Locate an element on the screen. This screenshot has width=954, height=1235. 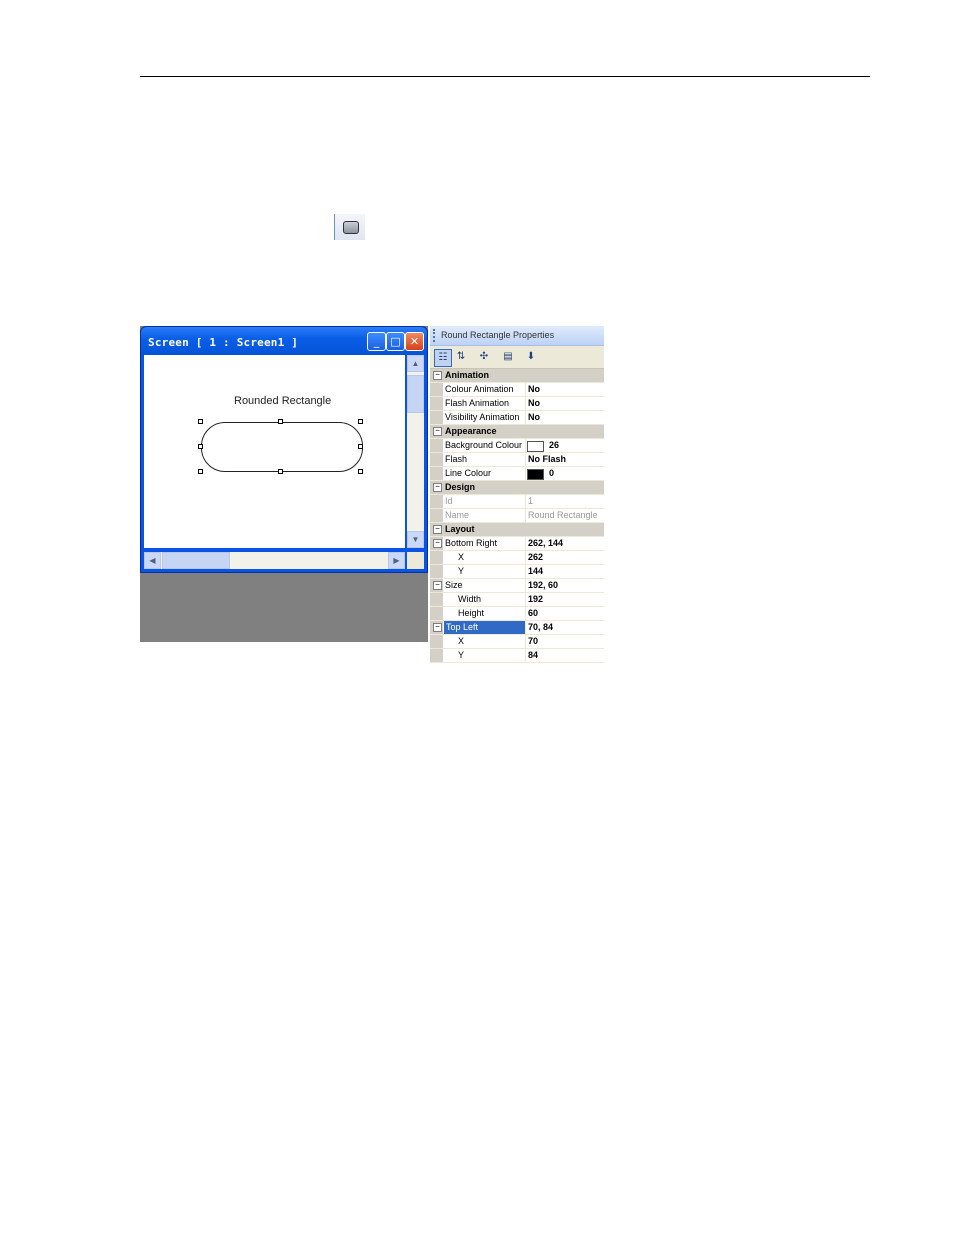
property-bottom-right-x: X 262 is located at coordinates (517, 558).